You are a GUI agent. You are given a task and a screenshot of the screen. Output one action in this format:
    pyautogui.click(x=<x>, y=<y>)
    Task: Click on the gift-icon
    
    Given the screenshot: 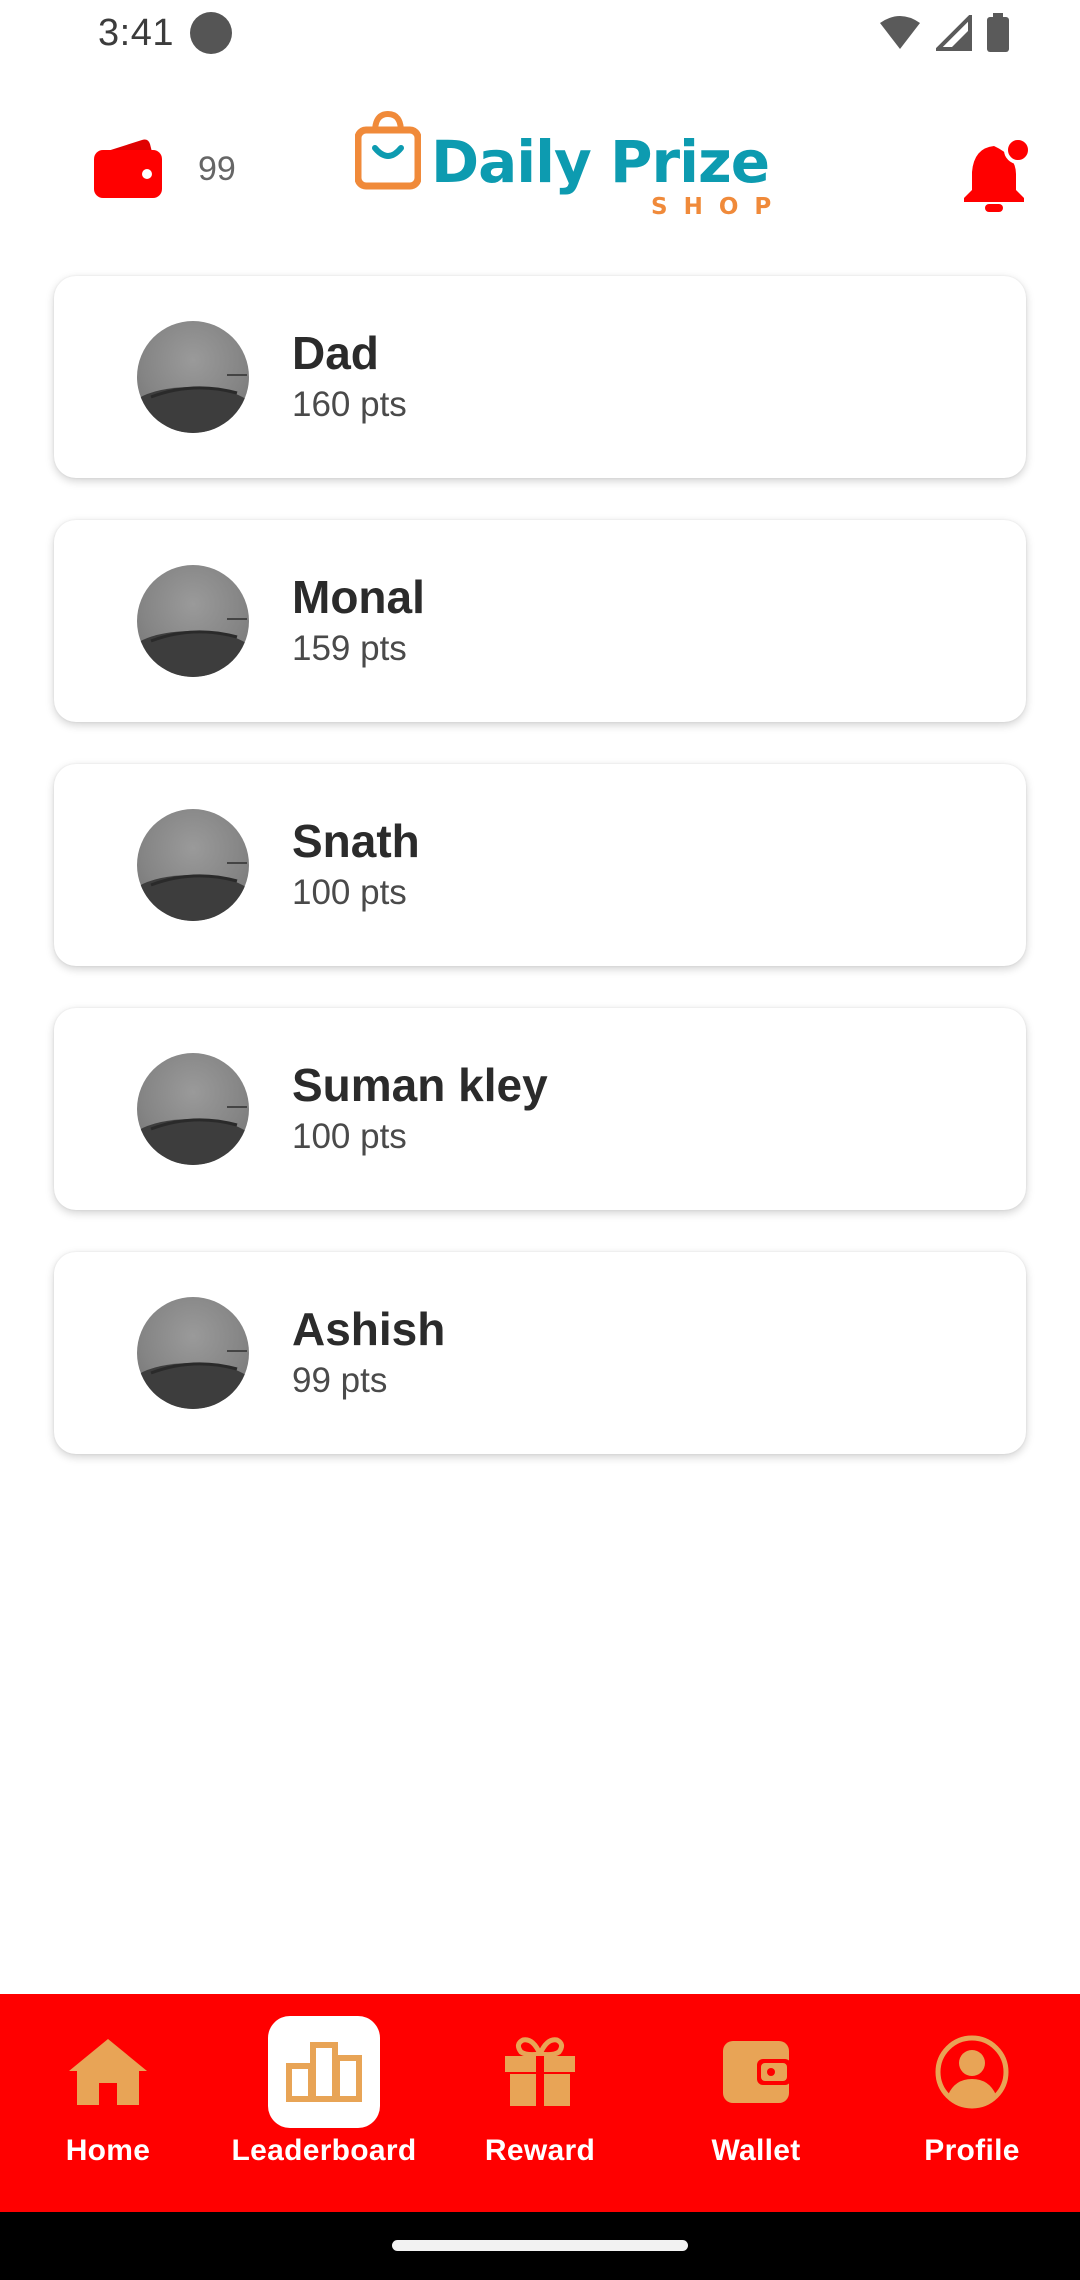 What is the action you would take?
    pyautogui.click(x=540, y=2071)
    